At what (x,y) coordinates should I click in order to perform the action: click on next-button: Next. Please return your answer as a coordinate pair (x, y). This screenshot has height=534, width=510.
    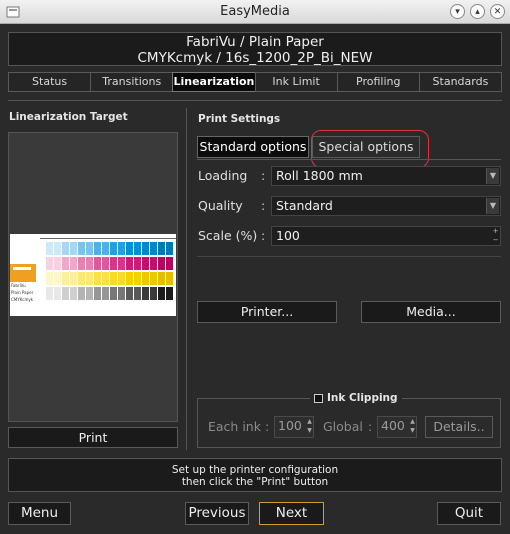
    Looking at the image, I should click on (291, 513).